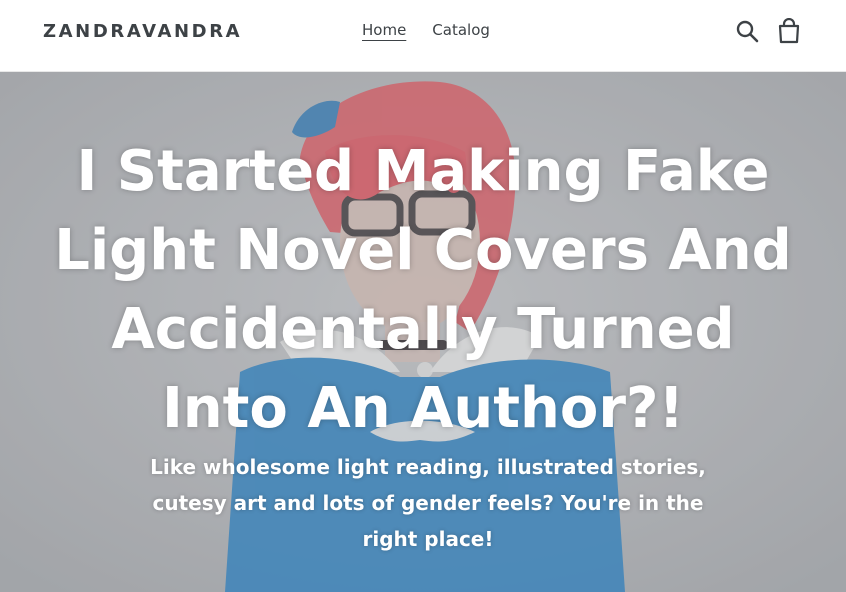 Image resolution: width=846 pixels, height=592 pixels. What do you see at coordinates (384, 30) in the screenshot?
I see `nav-item-home: Home` at bounding box center [384, 30].